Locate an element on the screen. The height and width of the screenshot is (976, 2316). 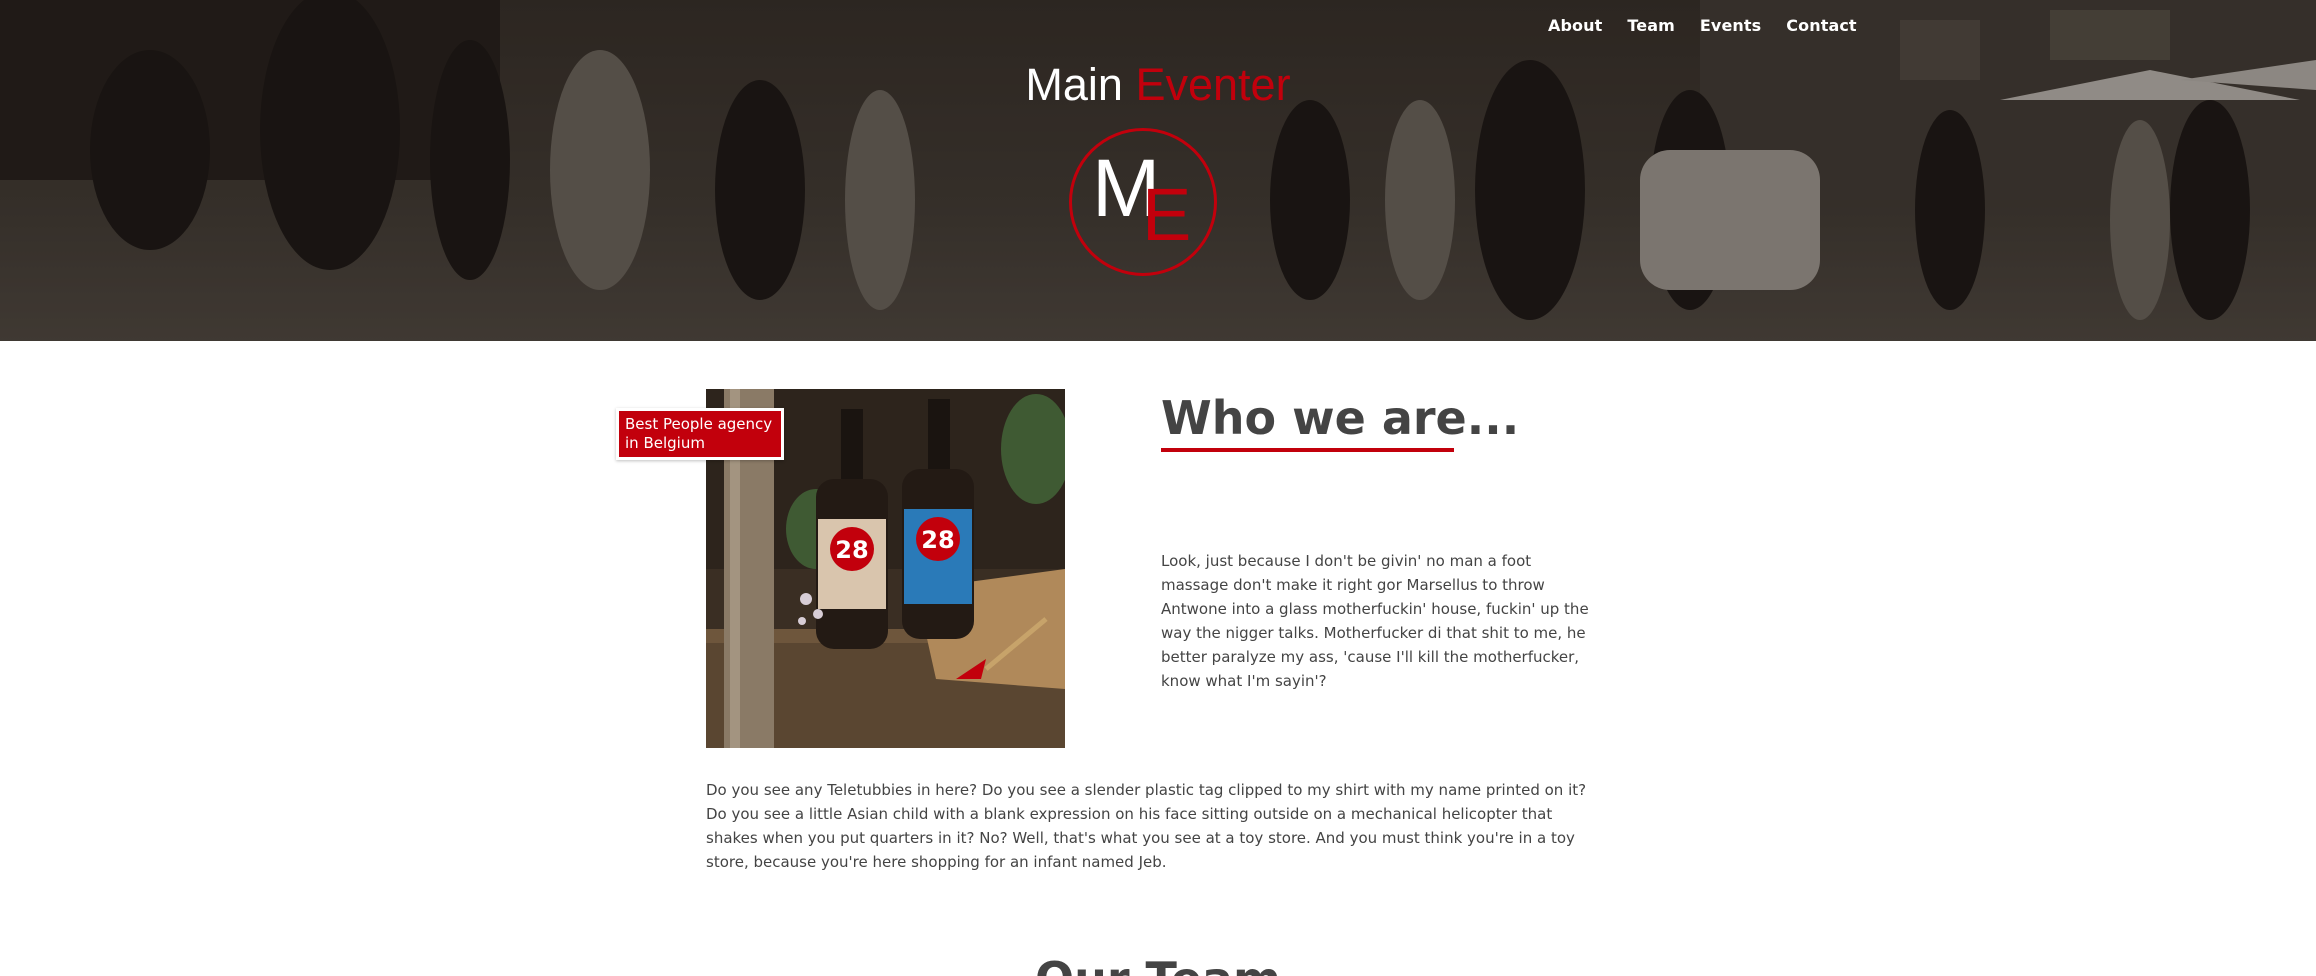
site-title-main: Main is located at coordinates (1074, 84).